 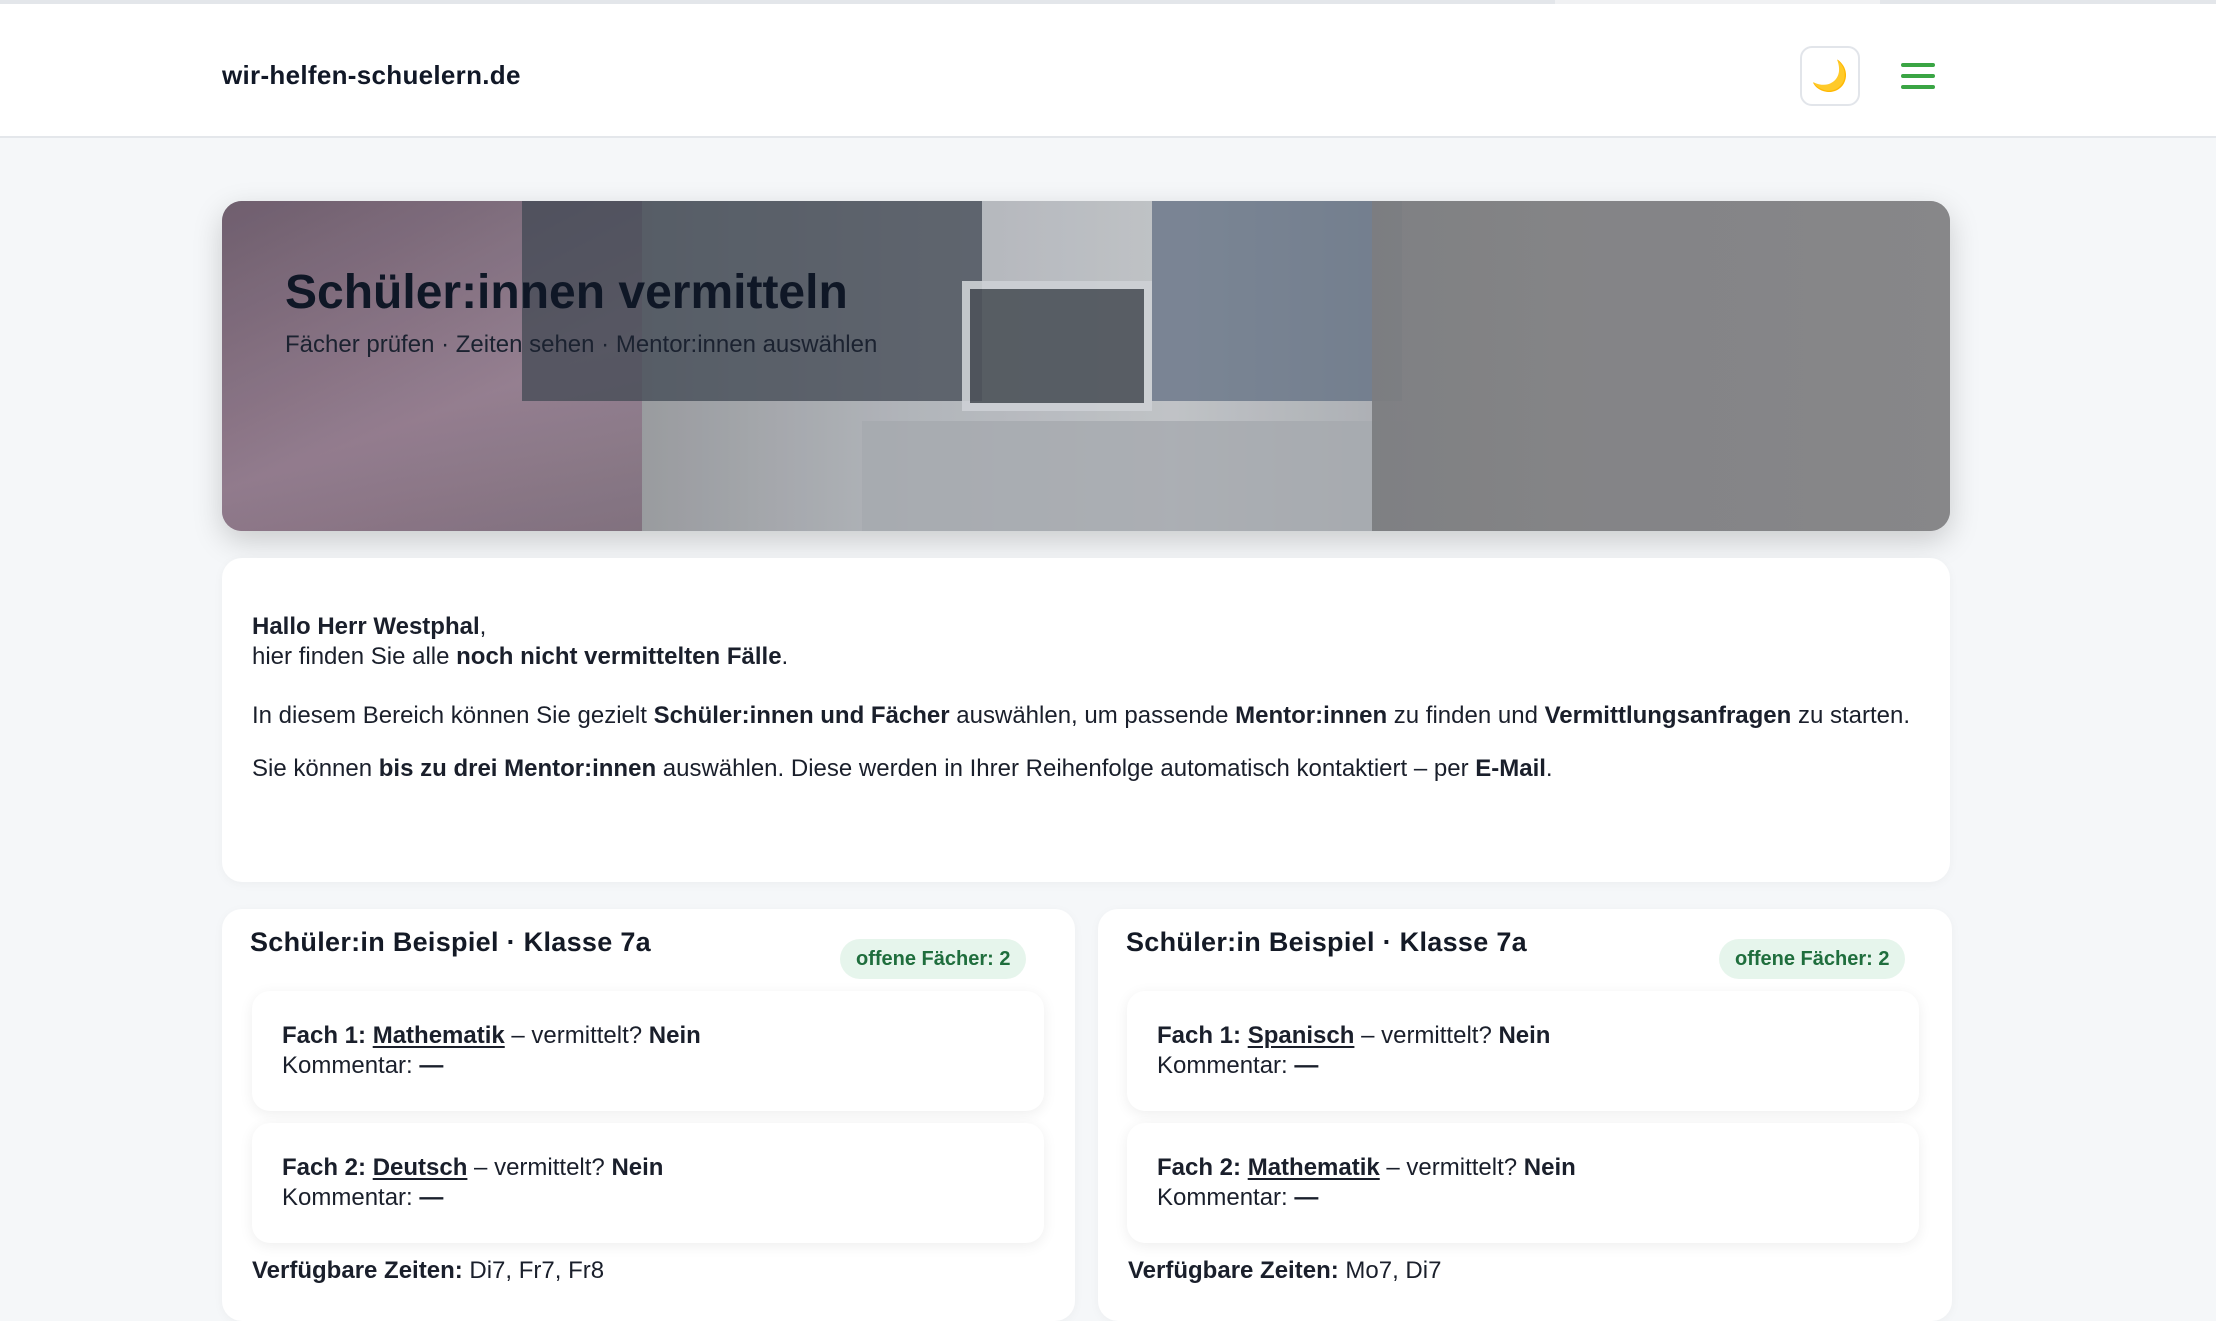 I want to click on theme-toggle-button: 🌙, so click(x=1830, y=76).